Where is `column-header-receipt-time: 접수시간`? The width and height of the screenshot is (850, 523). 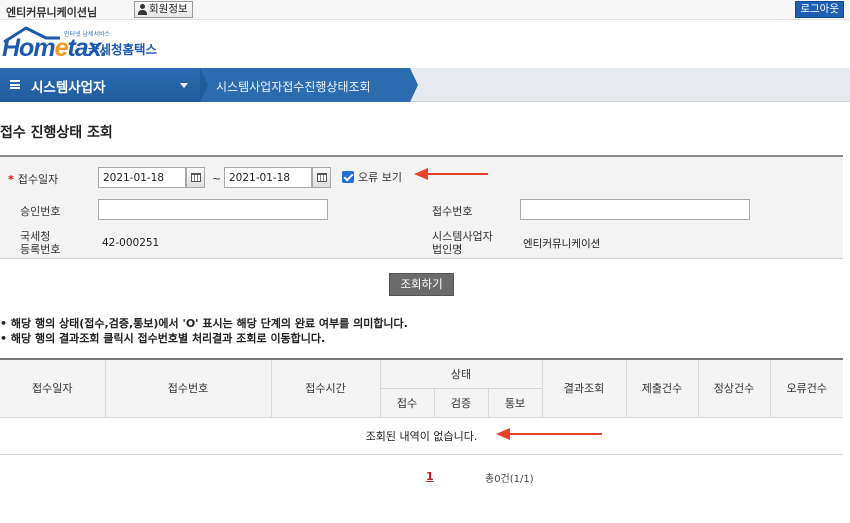
column-header-receipt-time: 접수시간 is located at coordinates (326, 388).